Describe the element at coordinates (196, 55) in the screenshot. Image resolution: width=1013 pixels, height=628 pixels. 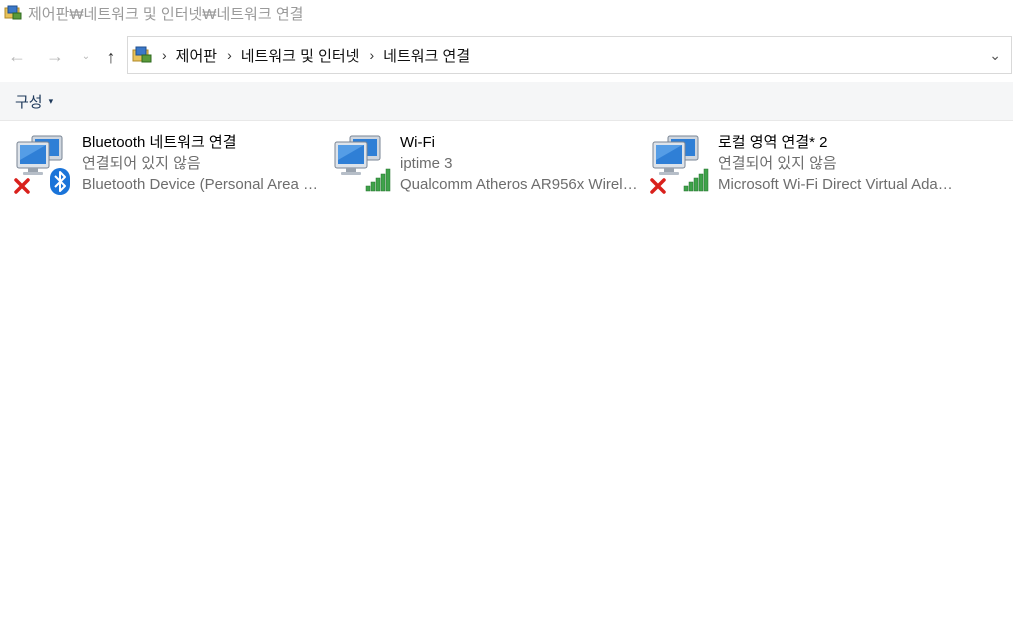
I see `breadcrumb-control-panel: 제어판` at that location.